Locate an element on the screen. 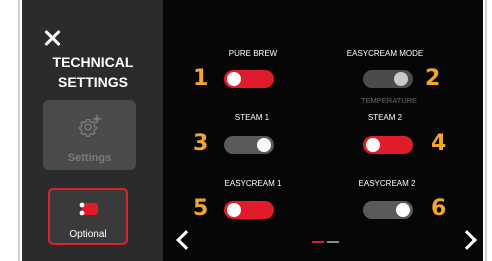 The image size is (492, 261). setting-number-5: 5 is located at coordinates (201, 208).